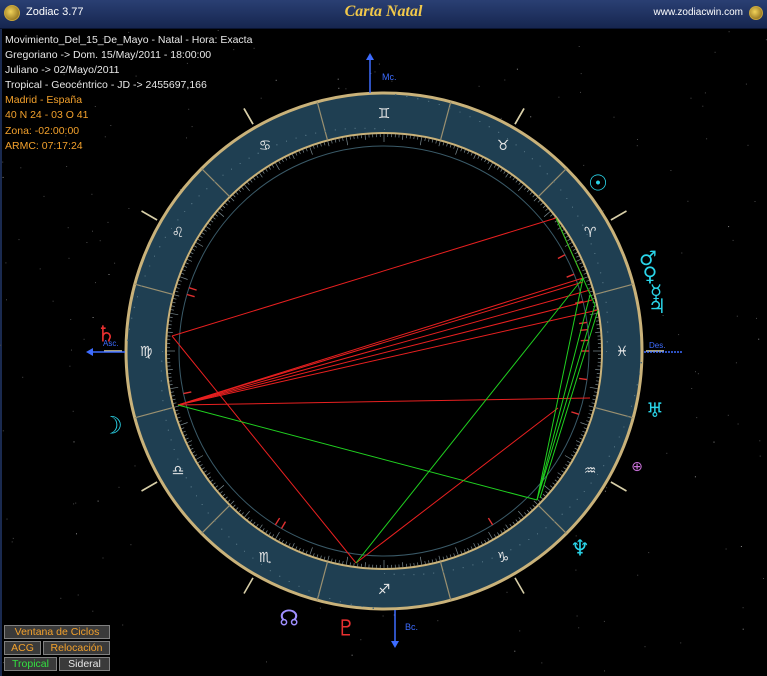  I want to click on planet-part-of-fortune-icon: ⊕, so click(637, 467).